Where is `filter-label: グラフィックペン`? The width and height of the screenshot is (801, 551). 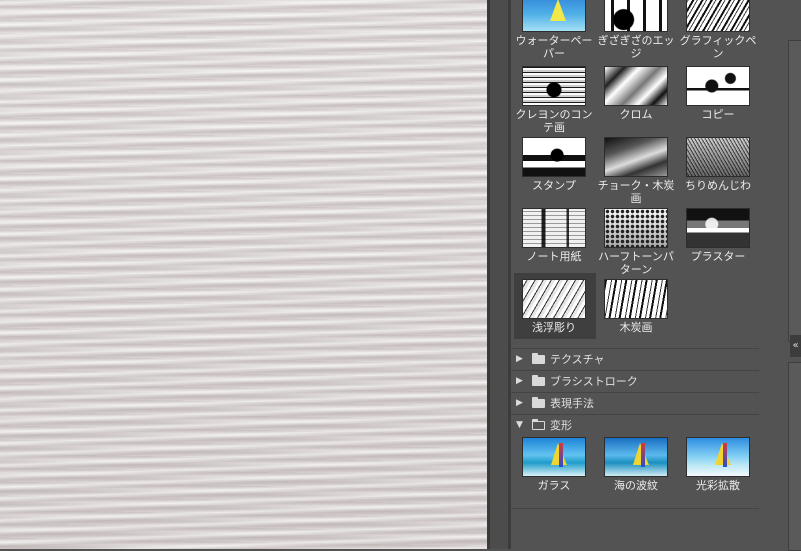
filter-label: グラフィックペン is located at coordinates (718, 47).